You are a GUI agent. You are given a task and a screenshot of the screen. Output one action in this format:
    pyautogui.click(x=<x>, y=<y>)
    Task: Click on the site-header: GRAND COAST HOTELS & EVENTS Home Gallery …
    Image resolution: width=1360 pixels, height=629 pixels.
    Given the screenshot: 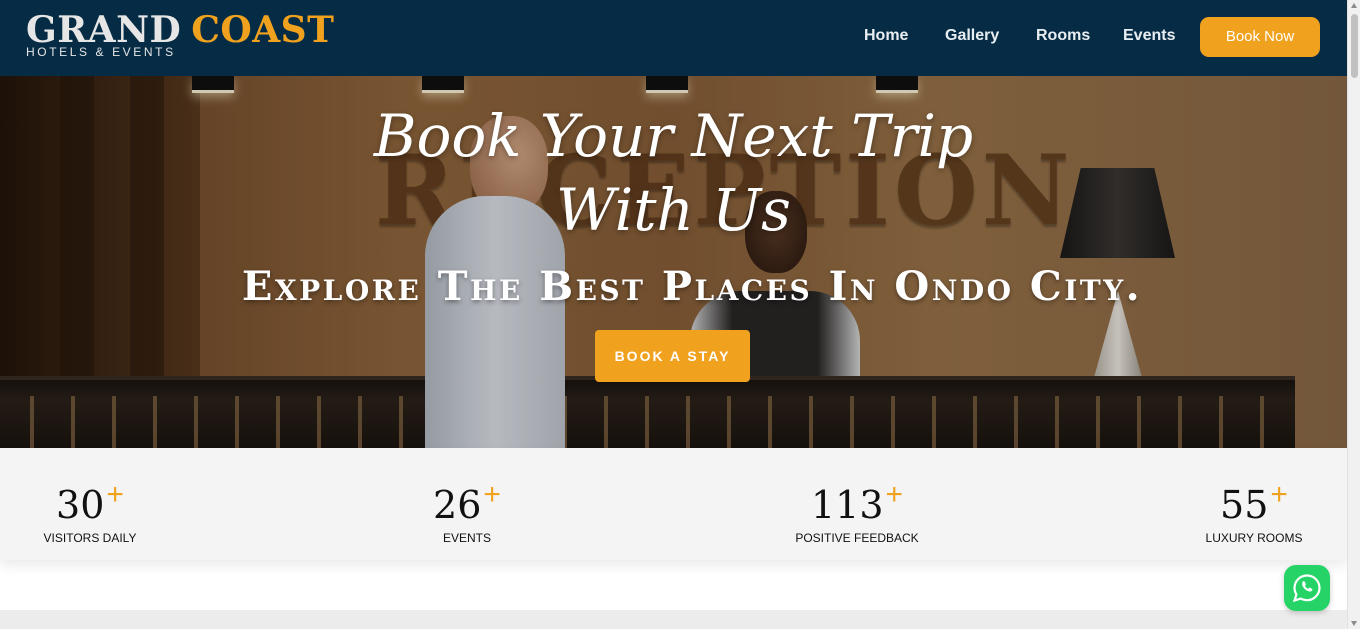 What is the action you would take?
    pyautogui.click(x=673, y=38)
    